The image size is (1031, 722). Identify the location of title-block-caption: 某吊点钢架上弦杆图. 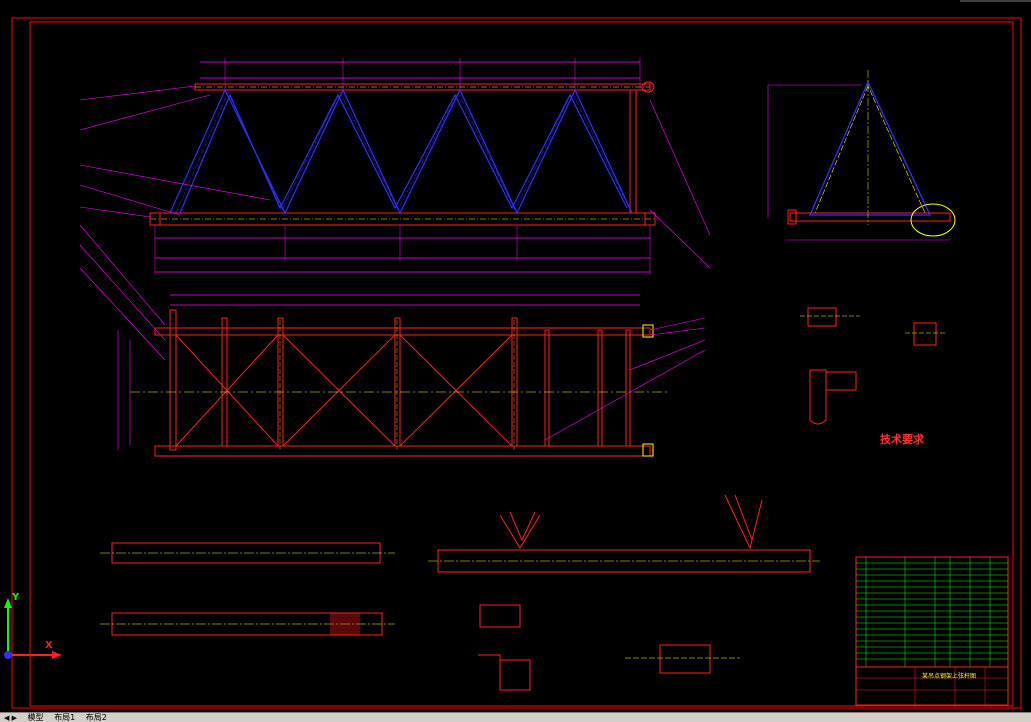
(949, 676).